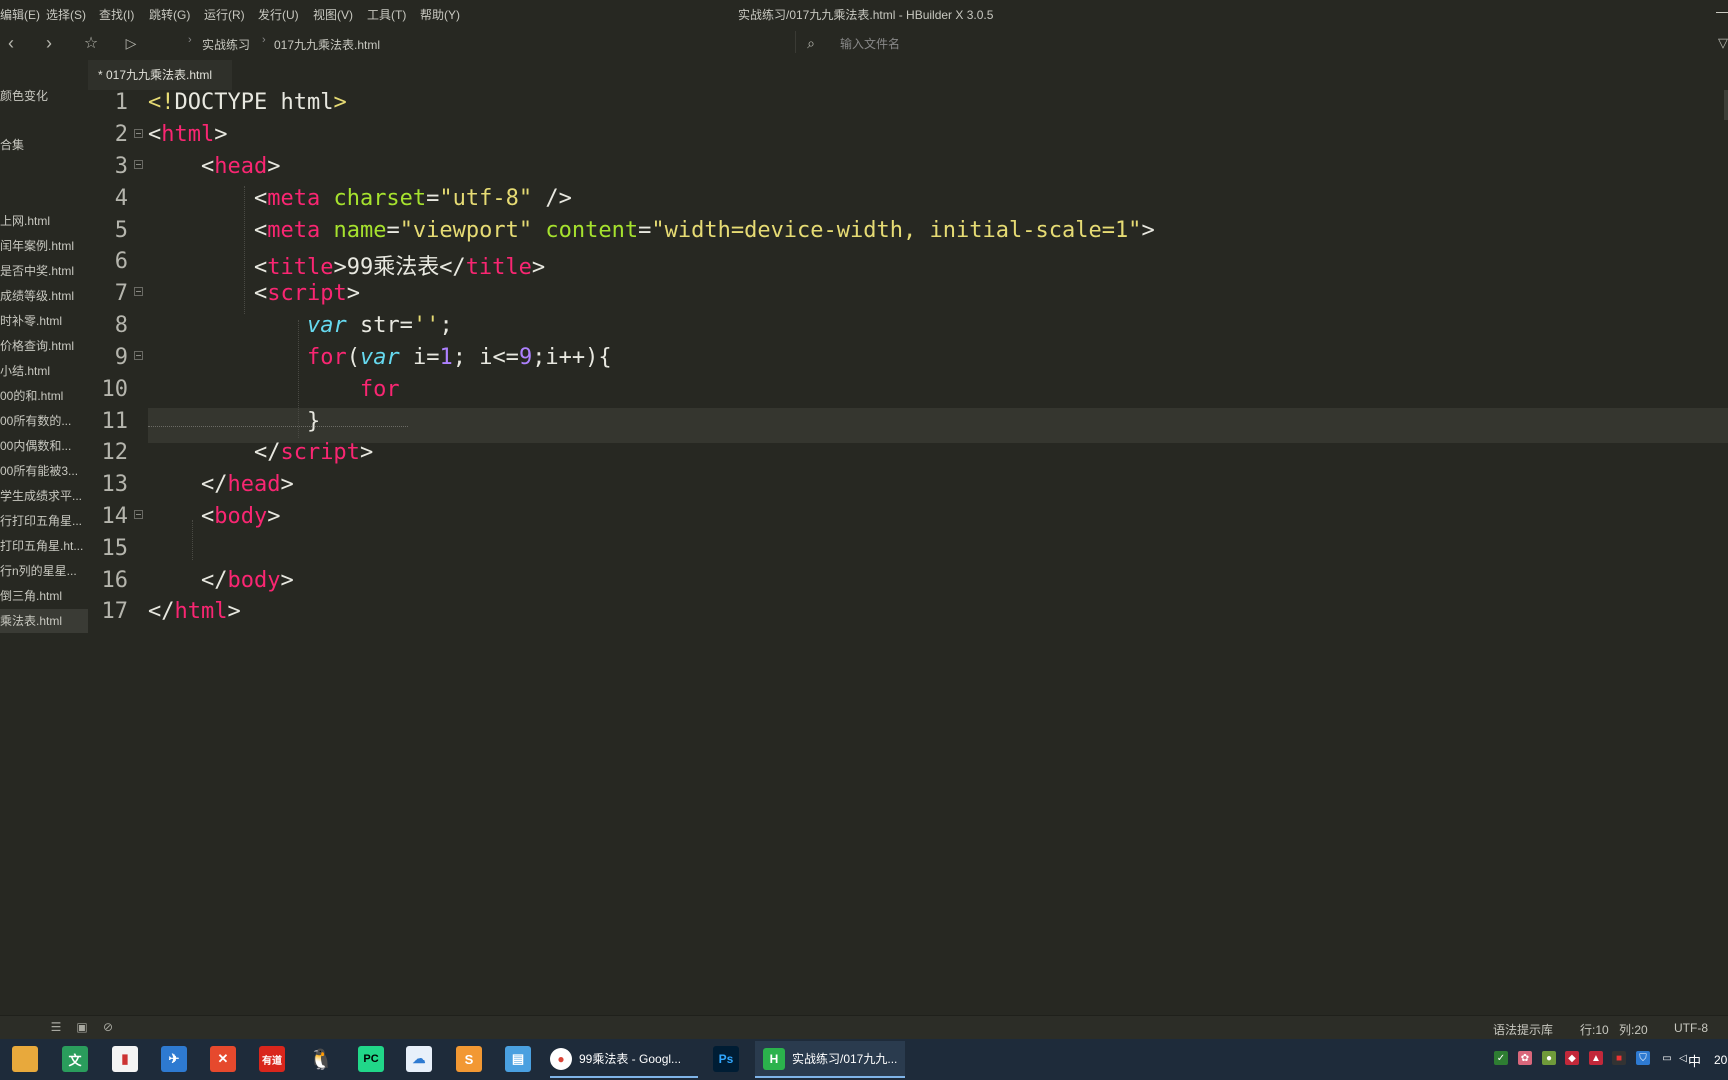 The image size is (1728, 1080). Describe the element at coordinates (440, 14) in the screenshot. I see `menu-help: 帮助(Y)` at that location.